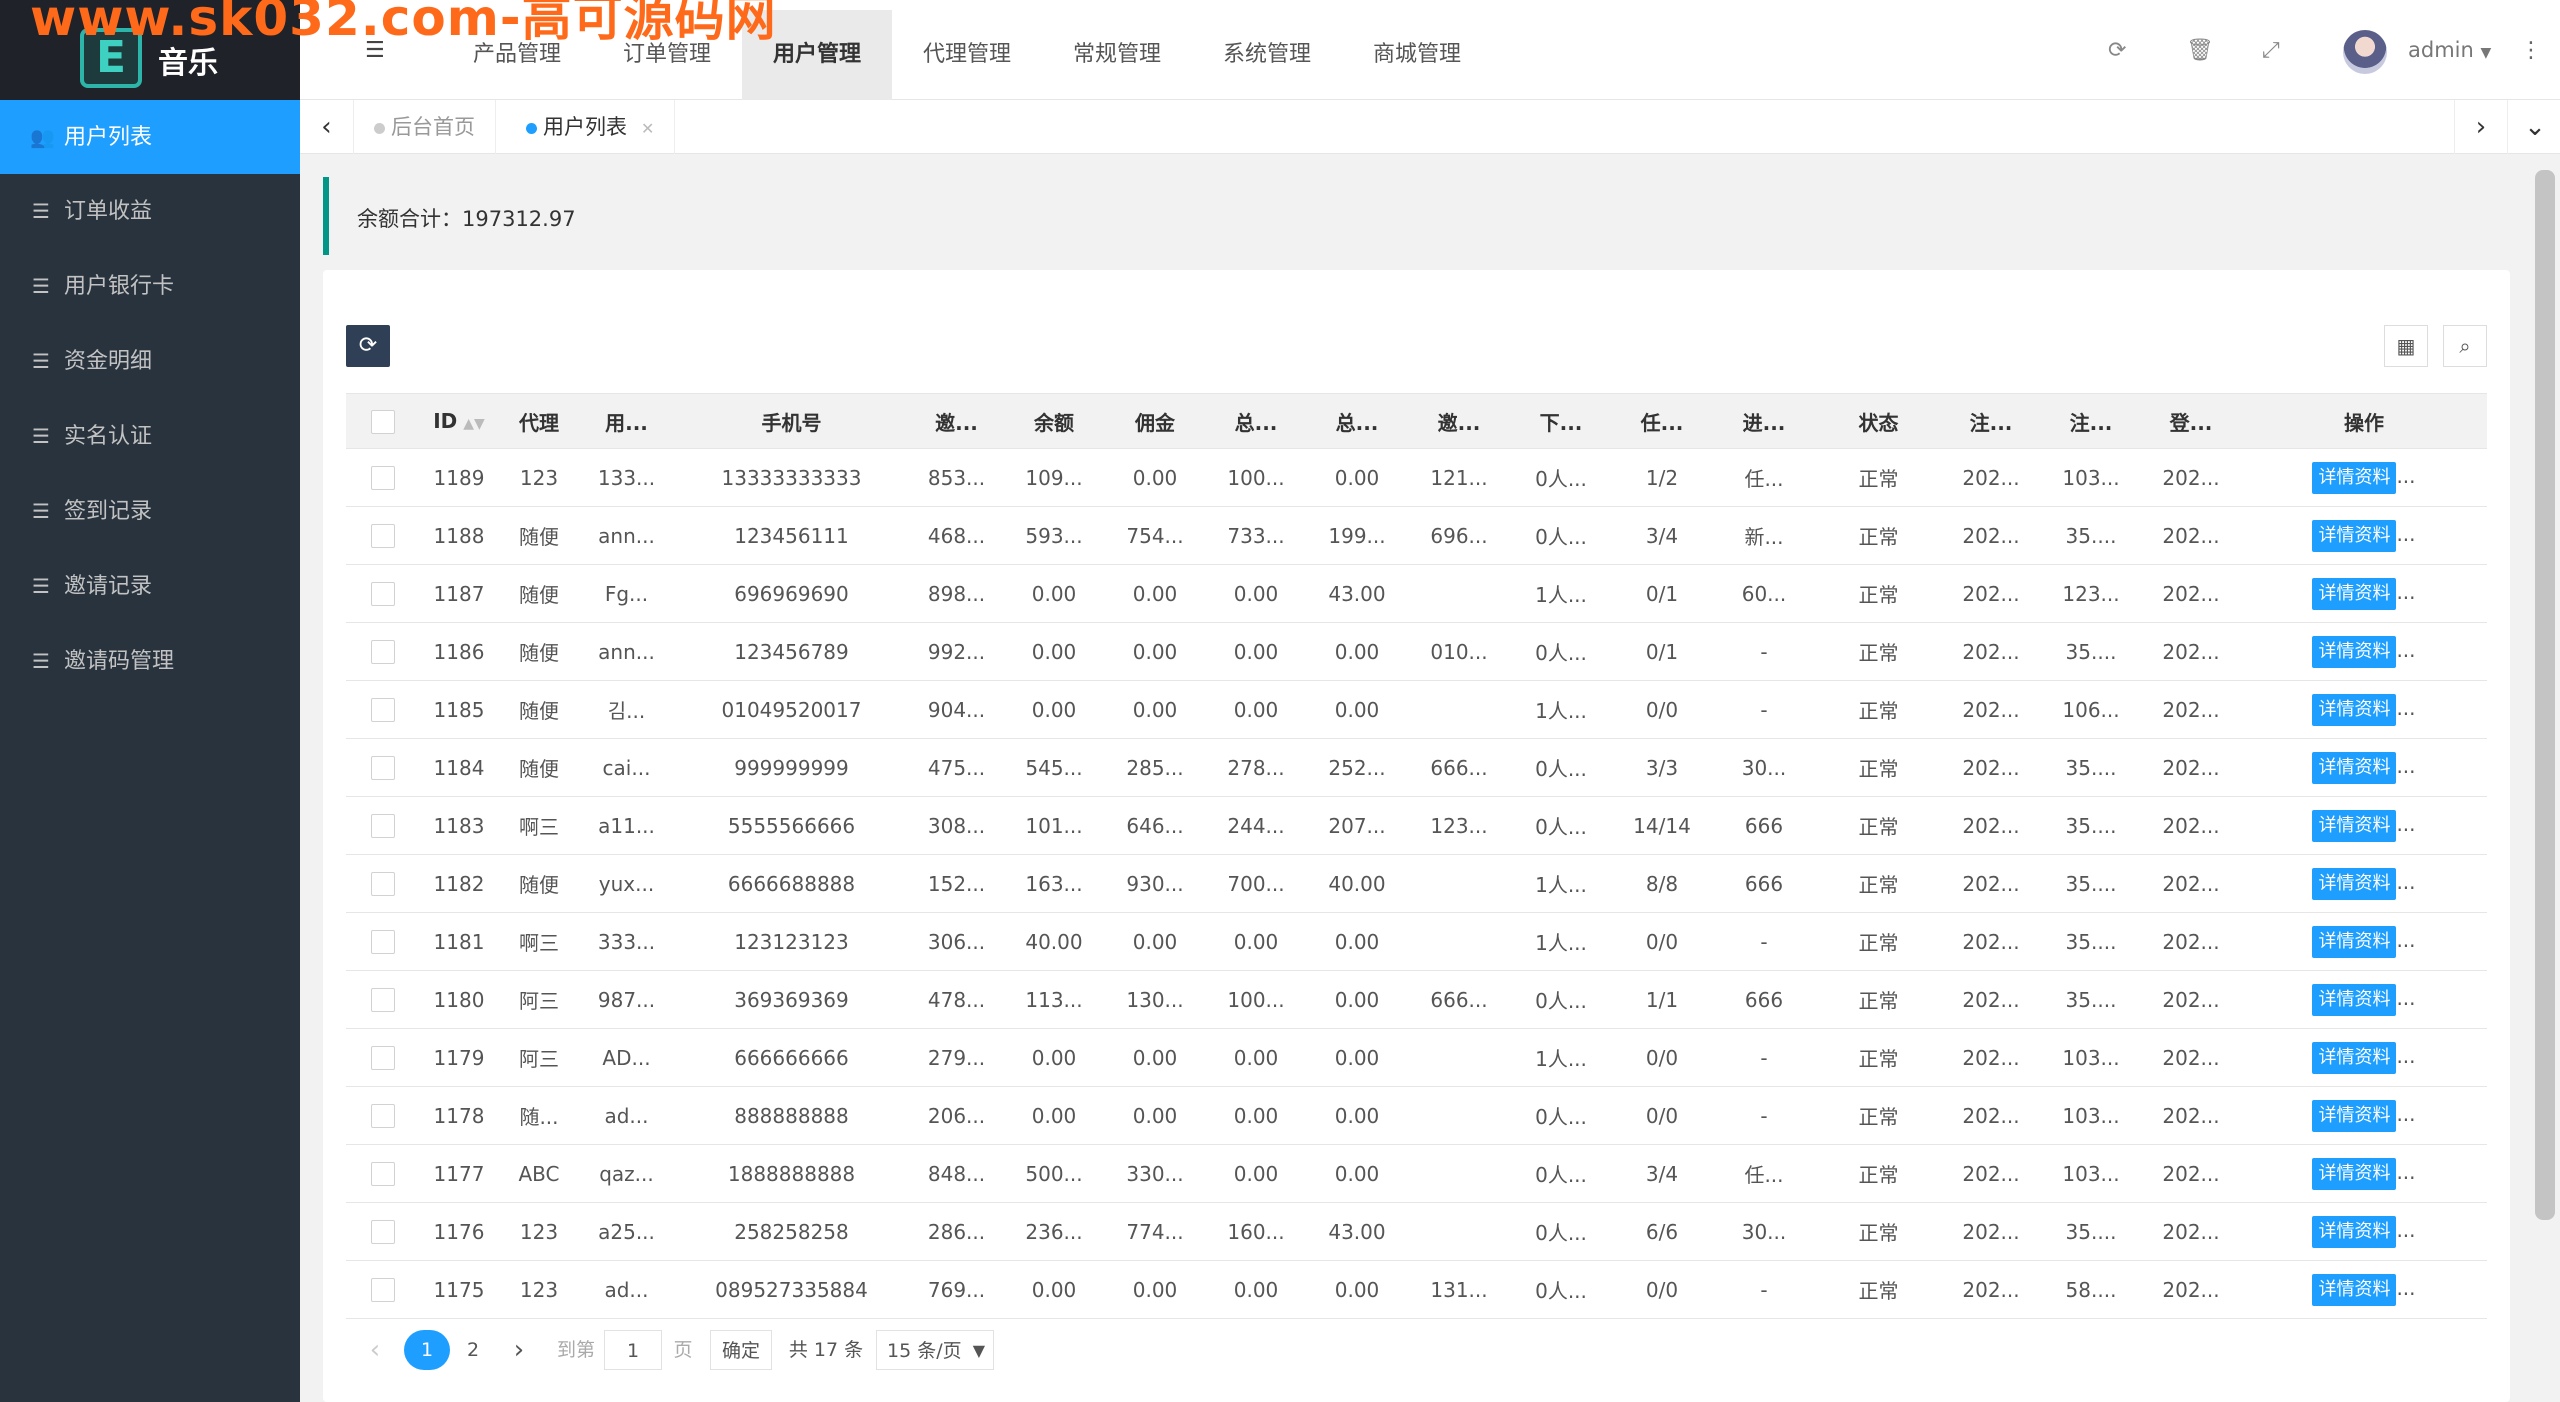  Describe the element at coordinates (2117, 50) in the screenshot. I see `refresh-icon: ⟳` at that location.